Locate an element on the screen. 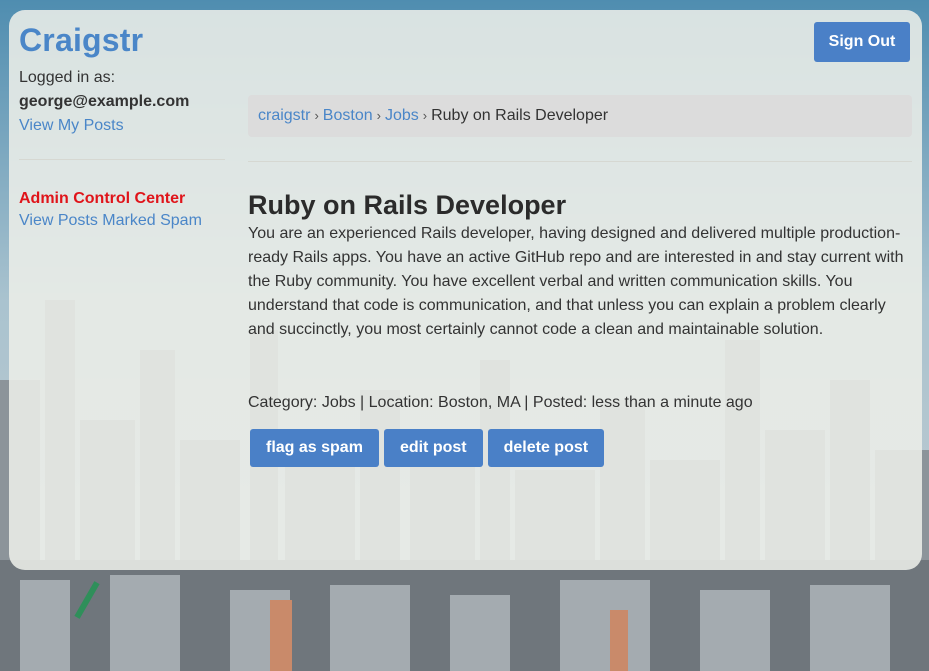 The width and height of the screenshot is (929, 671). logged-in-label: Logged in as: is located at coordinates (67, 77).